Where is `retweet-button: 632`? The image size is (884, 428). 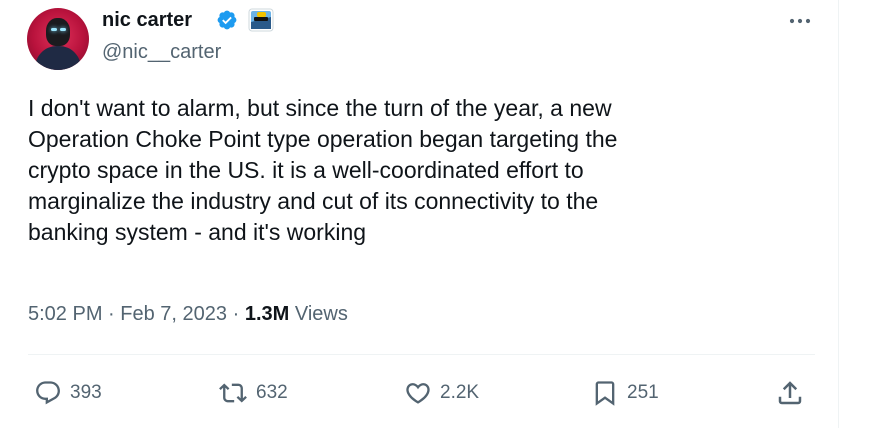 retweet-button: 632 is located at coordinates (253, 393).